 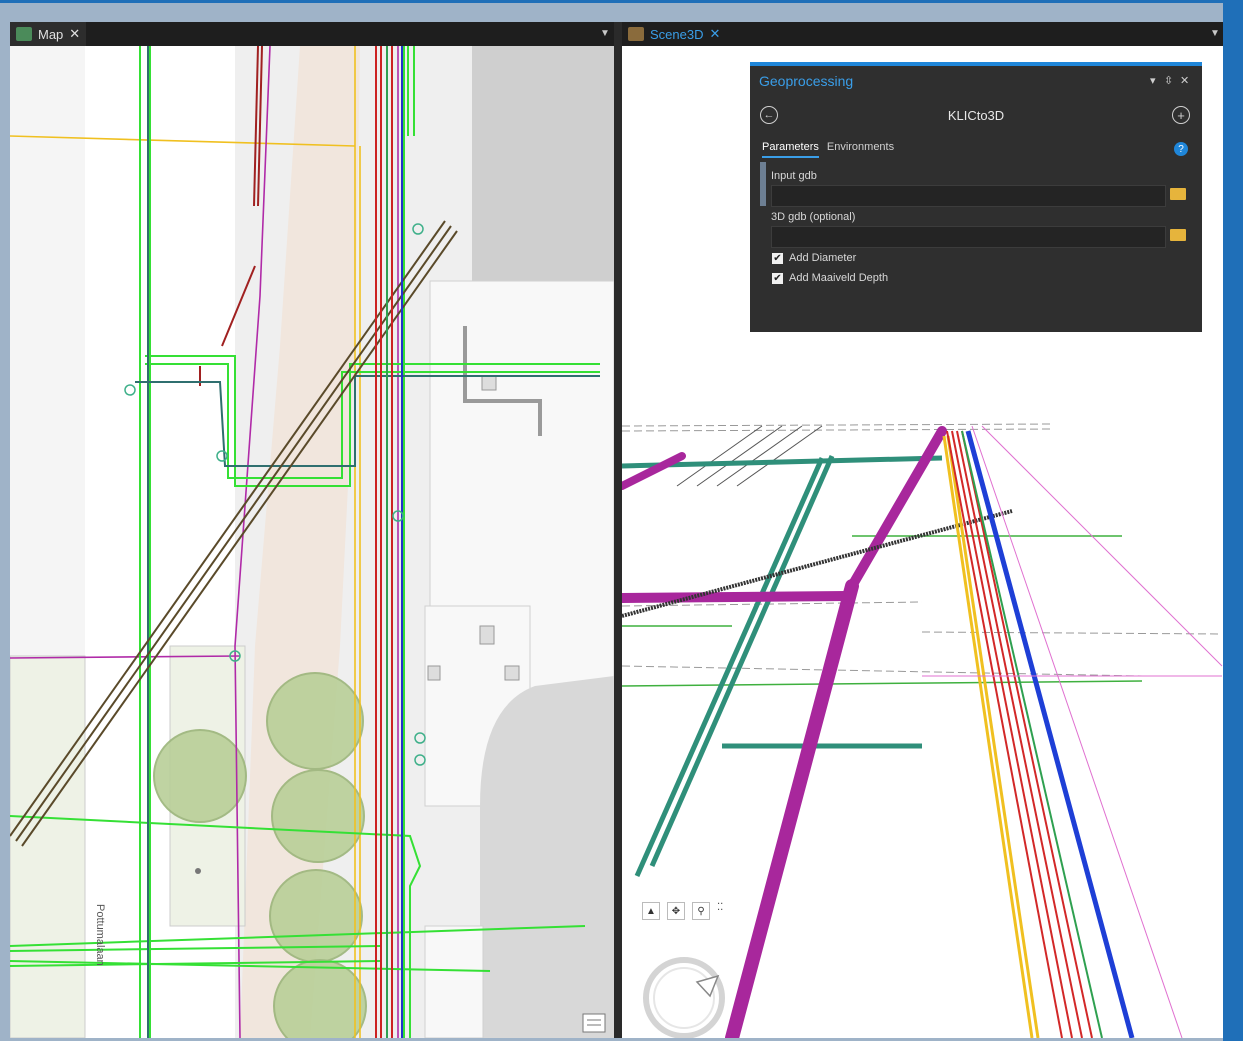 I want to click on input-gdb-field, so click(x=968, y=196).